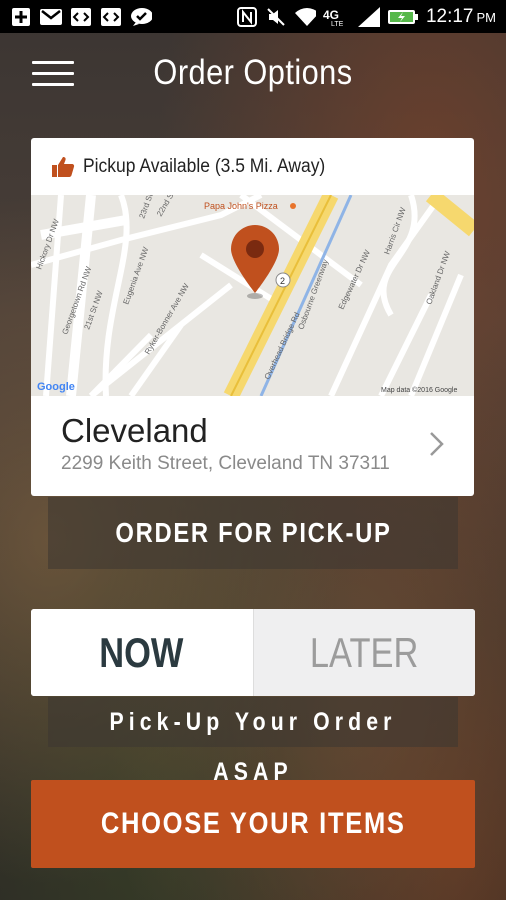 The height and width of the screenshot is (900, 506). What do you see at coordinates (331, 15) in the screenshot?
I see `svg-text: 4G` at bounding box center [331, 15].